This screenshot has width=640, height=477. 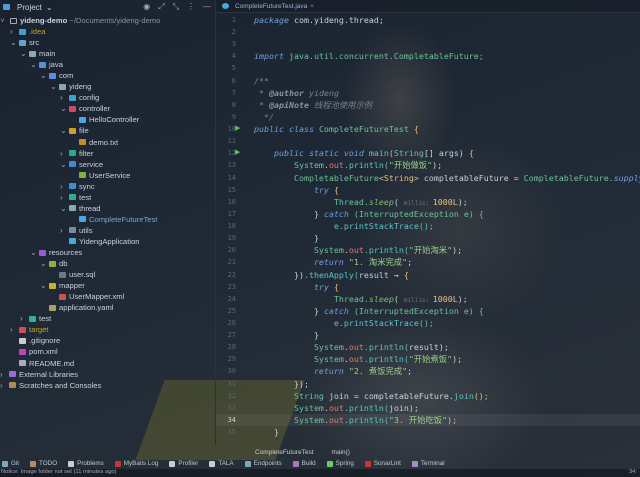 I want to click on tree-item: CompleteFutureTest, so click(x=118, y=219).